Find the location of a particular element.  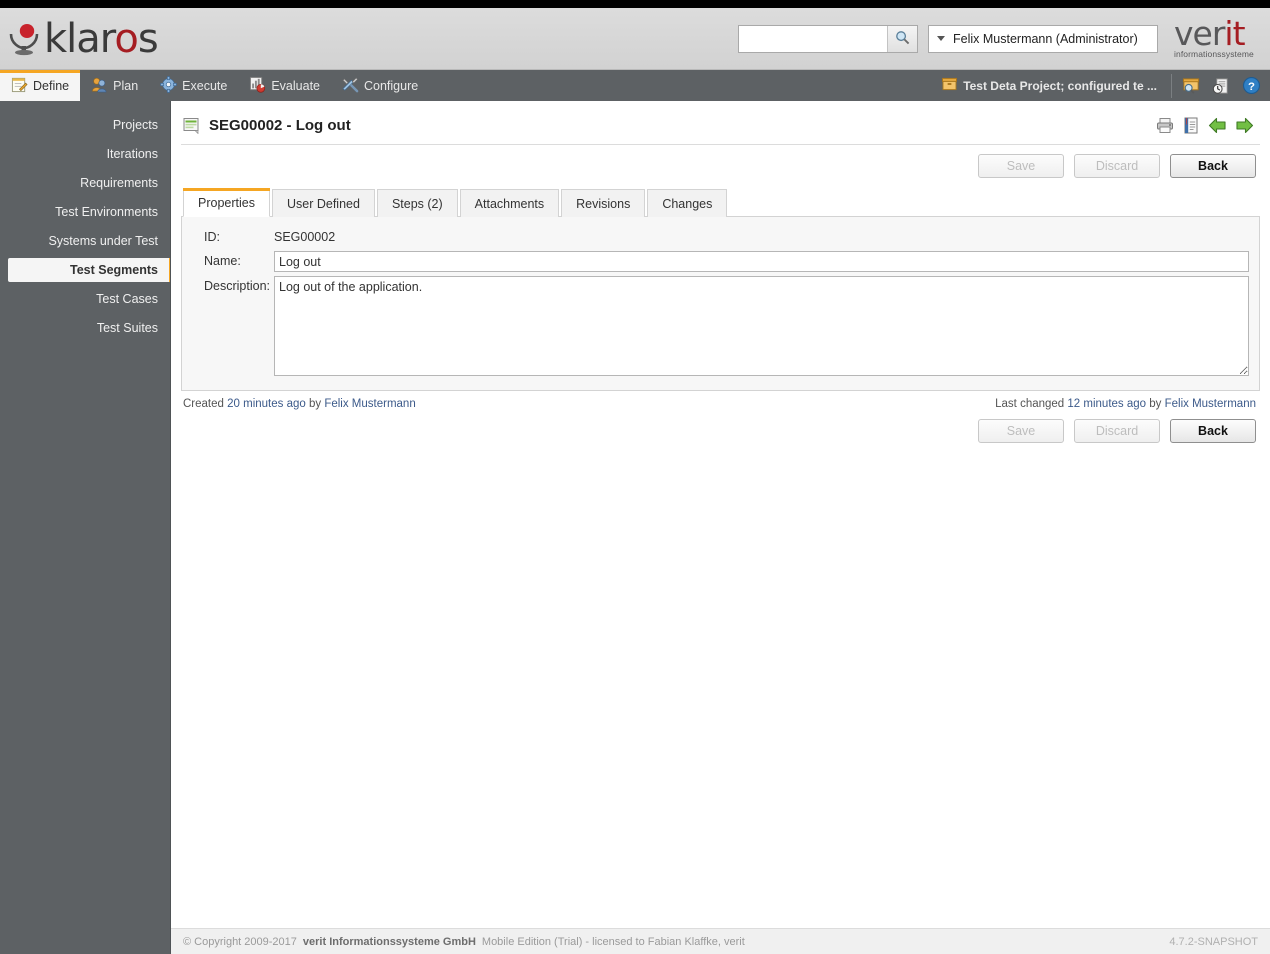

discard-button-bottom: Discard is located at coordinates (1117, 431).